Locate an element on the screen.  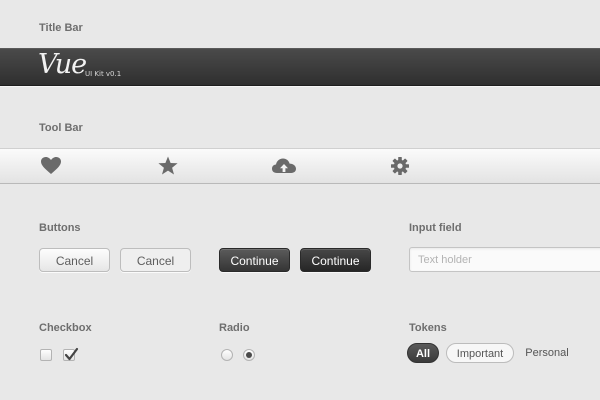
cloud-upload-icon is located at coordinates (284, 166).